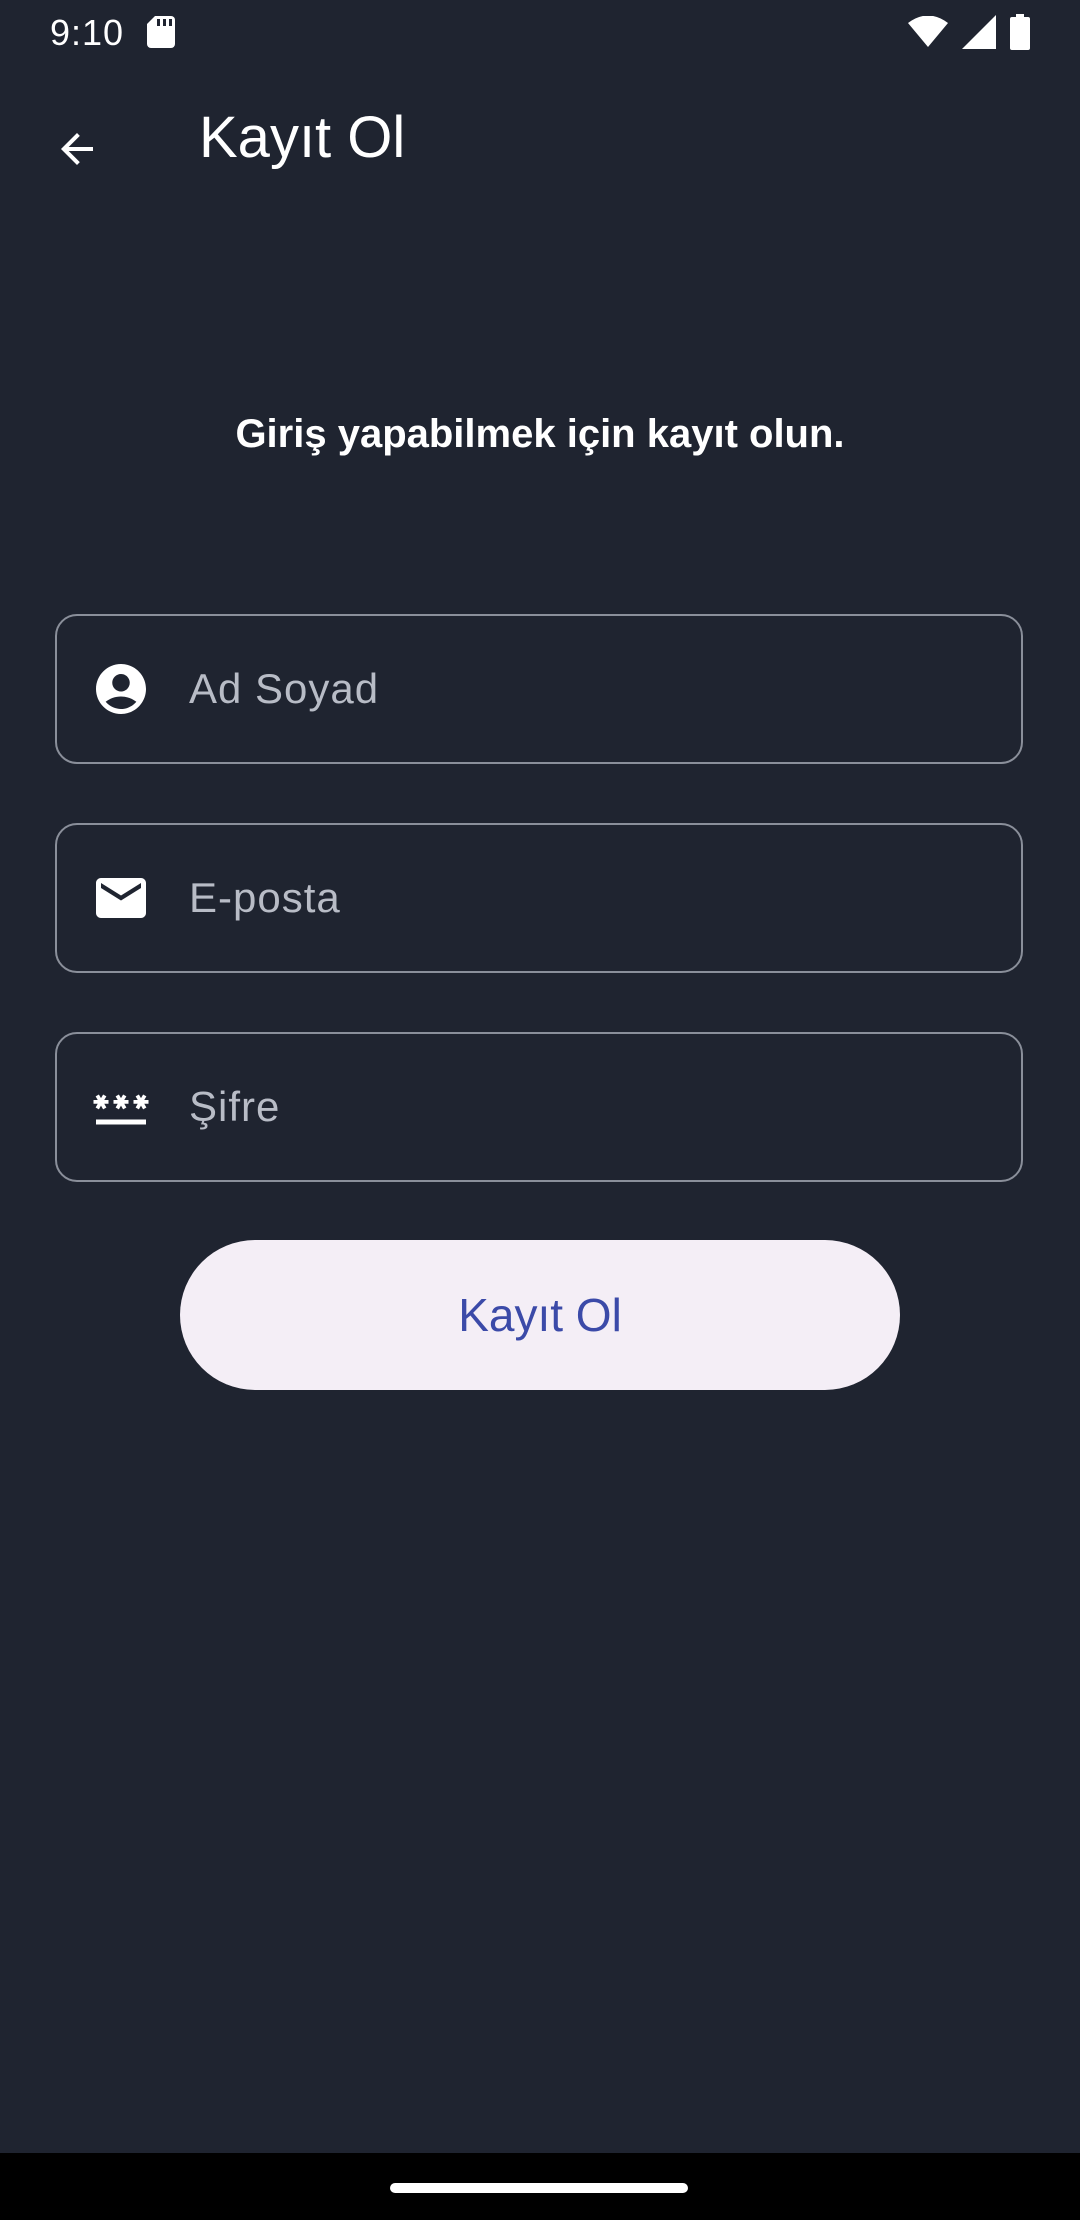 This screenshot has width=1080, height=2220. What do you see at coordinates (540, 434) in the screenshot?
I see `register-subtitle: Giriş yapabilmek için kayıt olun.` at bounding box center [540, 434].